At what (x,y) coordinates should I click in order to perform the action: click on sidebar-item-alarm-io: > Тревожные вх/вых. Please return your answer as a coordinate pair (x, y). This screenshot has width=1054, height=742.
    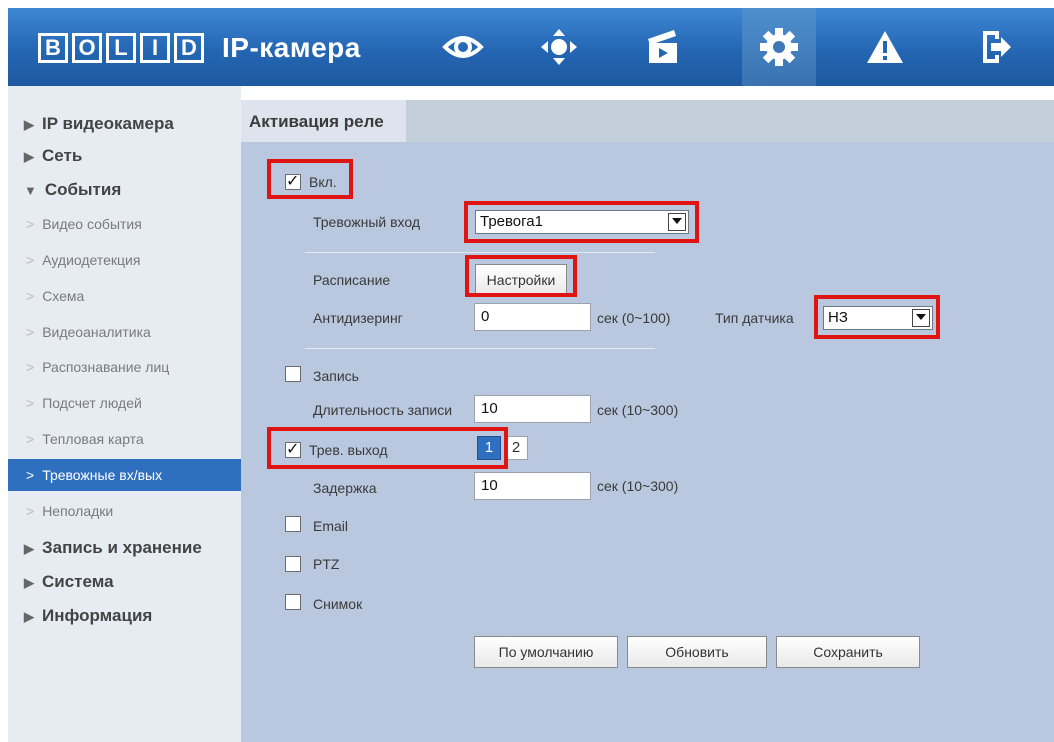
    Looking at the image, I should click on (124, 475).